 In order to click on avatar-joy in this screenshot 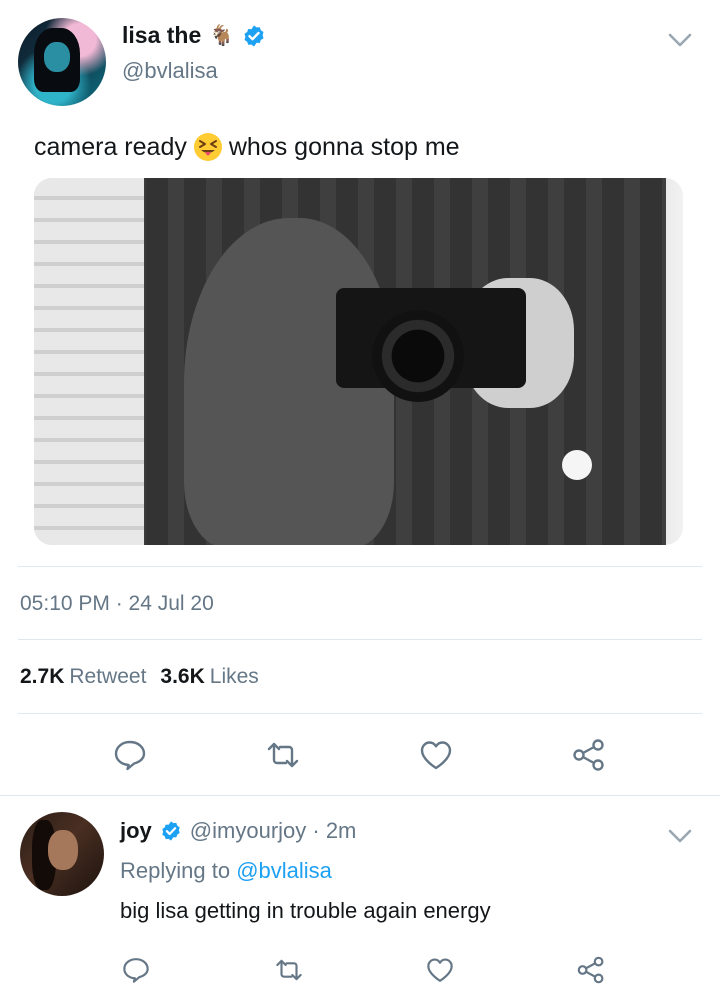, I will do `click(62, 854)`.